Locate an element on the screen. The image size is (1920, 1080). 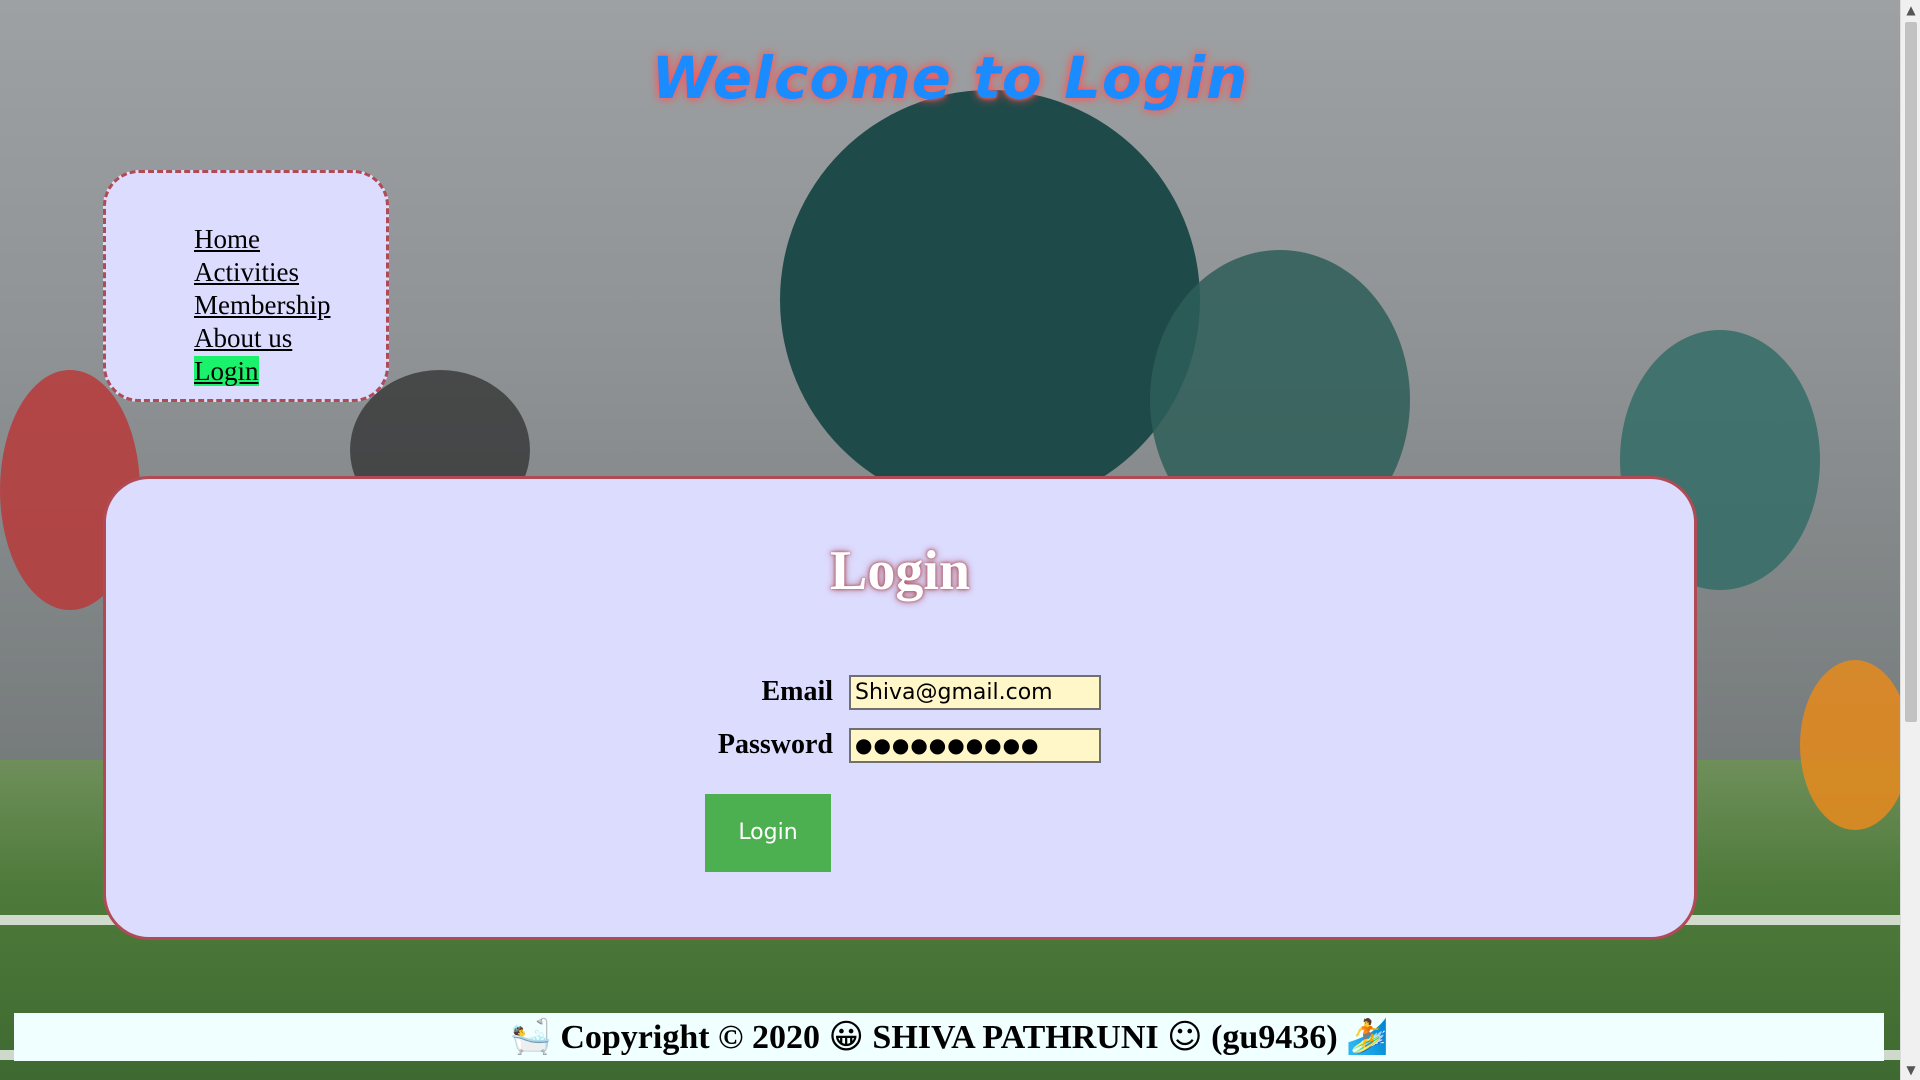
scroll-down-icon: ▼ is located at coordinates (1910, 1070).